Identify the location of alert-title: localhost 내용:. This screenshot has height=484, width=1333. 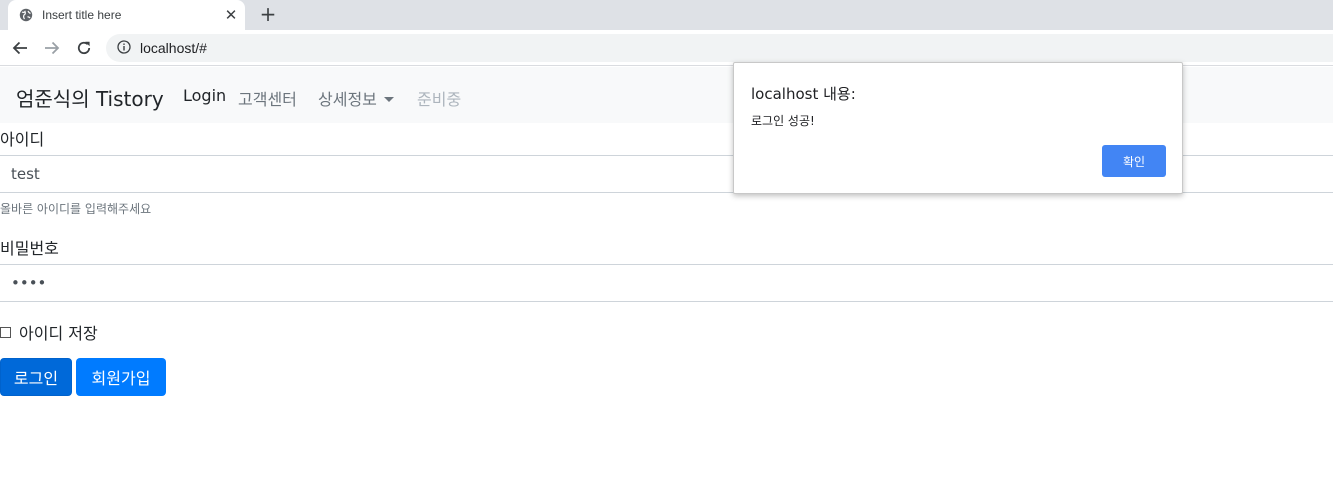
(803, 94).